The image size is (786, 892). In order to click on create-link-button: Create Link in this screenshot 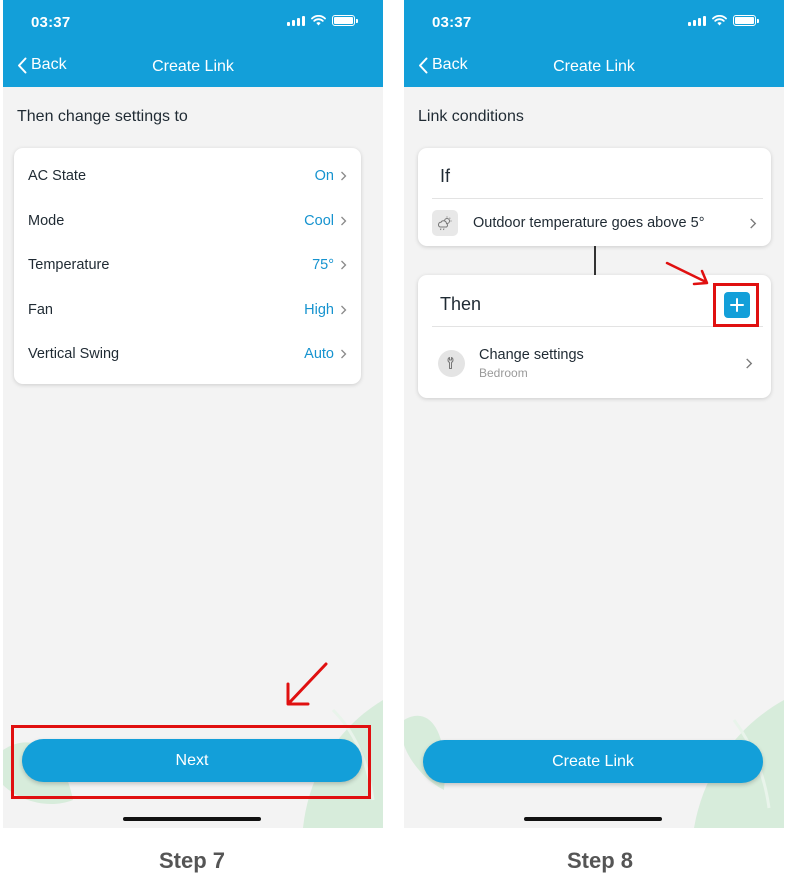, I will do `click(593, 761)`.